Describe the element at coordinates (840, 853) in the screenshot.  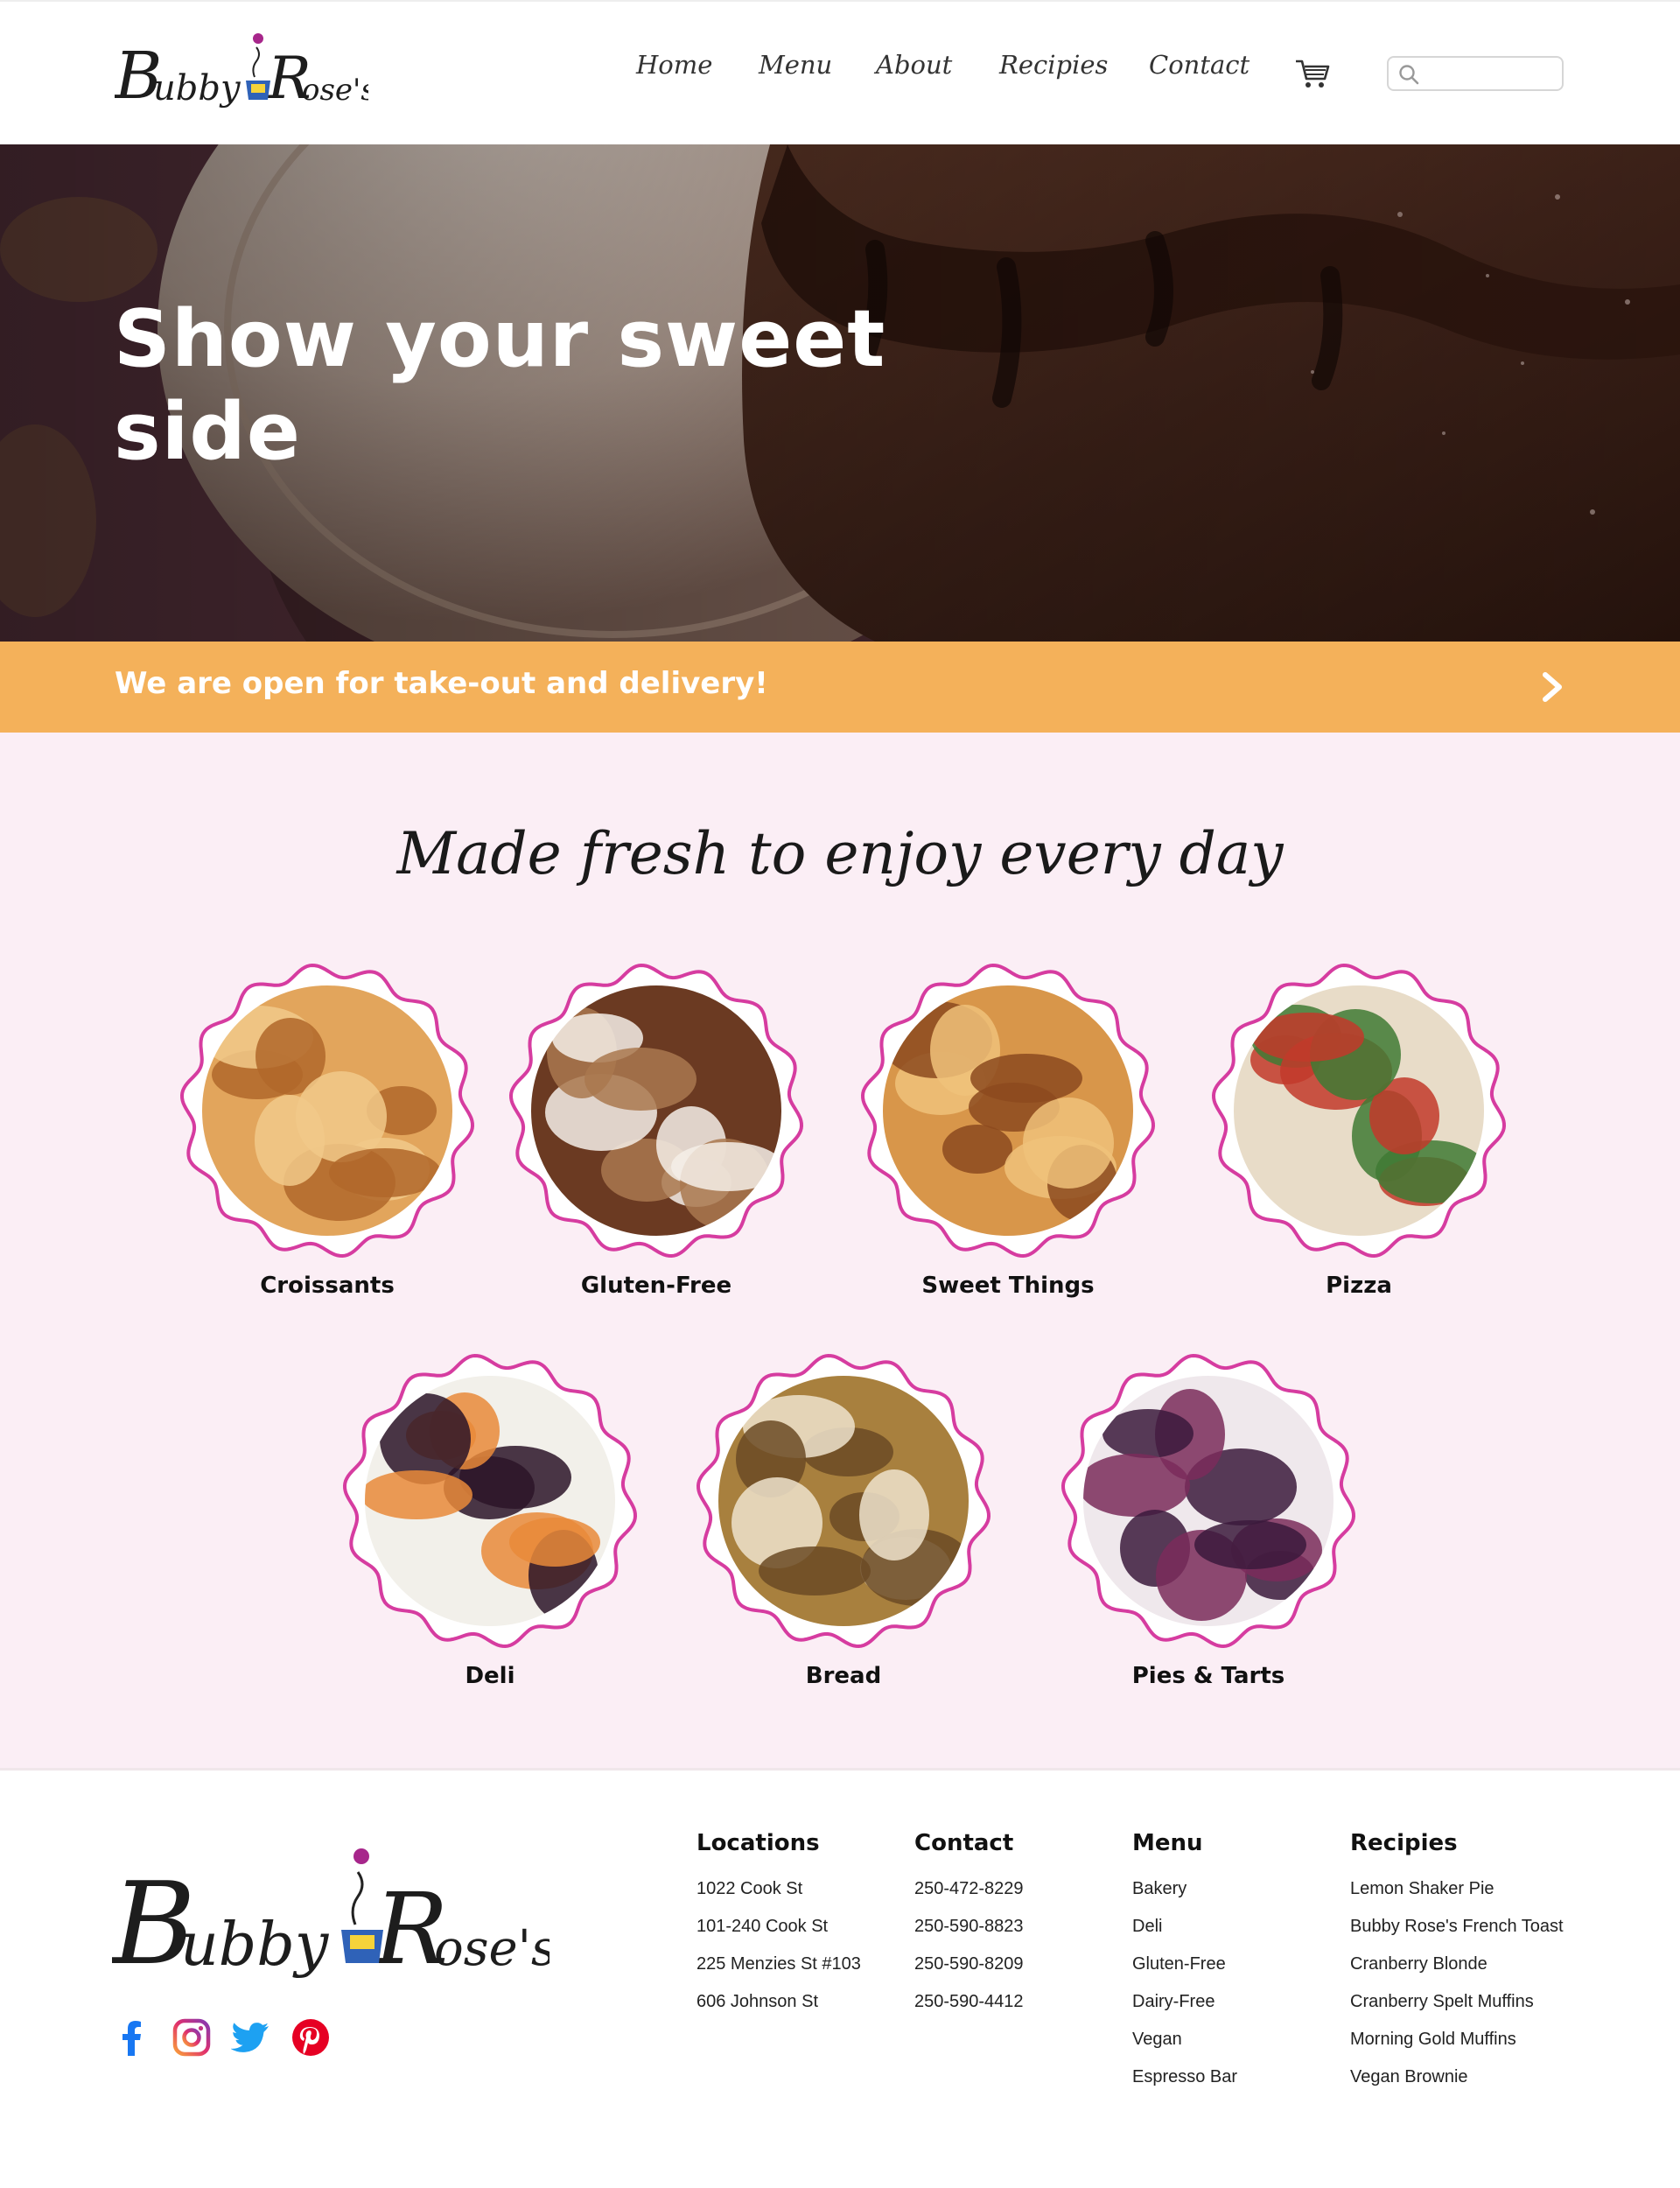
I see `section-title: Made fresh to enjoy every day` at that location.